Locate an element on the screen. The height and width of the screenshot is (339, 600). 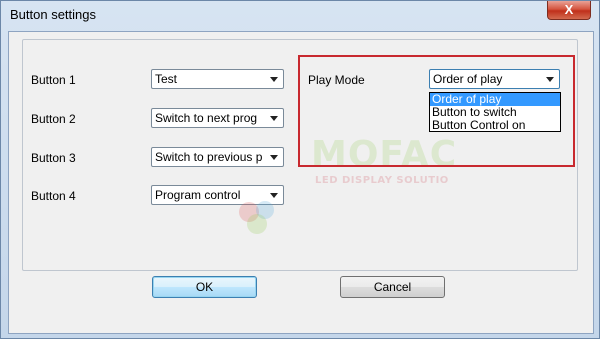
play-mode-select: Order of play is located at coordinates (494, 79).